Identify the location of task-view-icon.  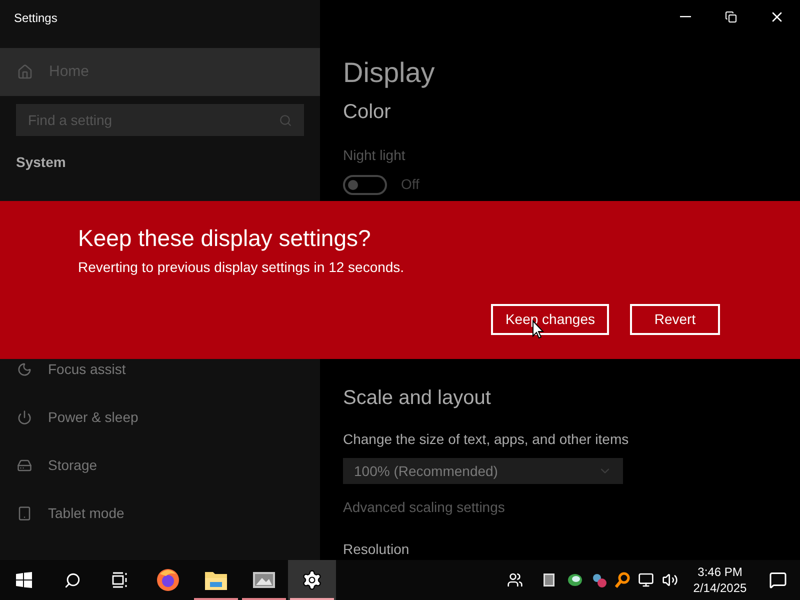
(120, 580).